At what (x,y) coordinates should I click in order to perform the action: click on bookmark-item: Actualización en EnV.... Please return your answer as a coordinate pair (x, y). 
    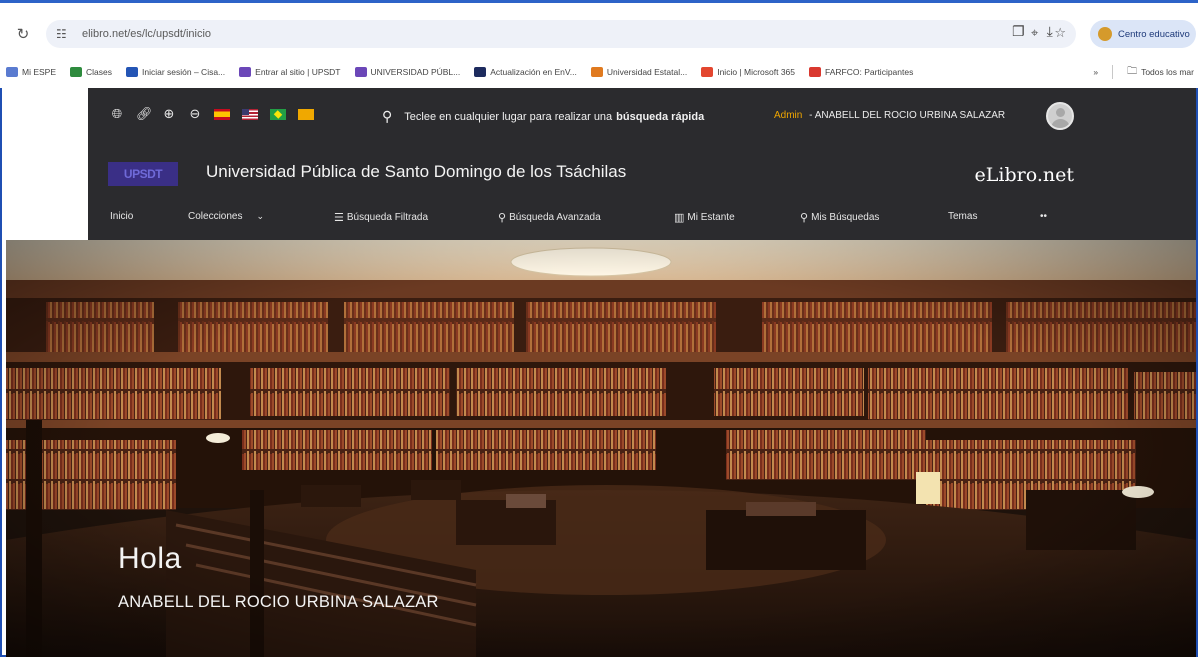
    Looking at the image, I should click on (525, 72).